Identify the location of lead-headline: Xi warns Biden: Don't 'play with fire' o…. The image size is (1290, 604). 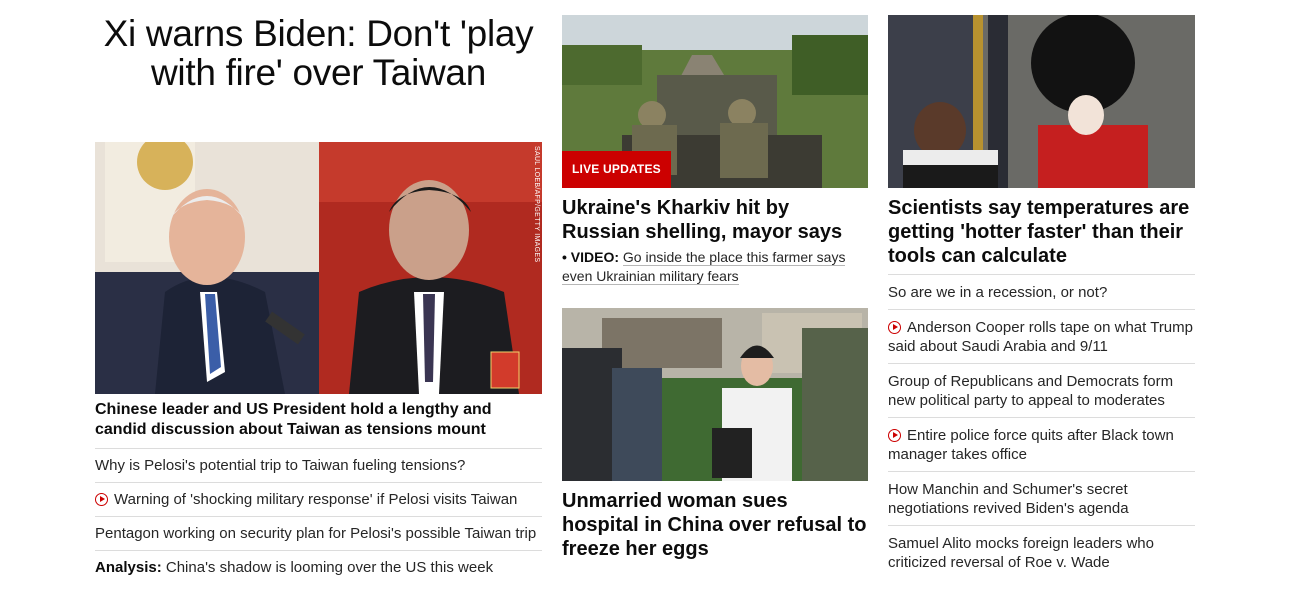
(318, 53).